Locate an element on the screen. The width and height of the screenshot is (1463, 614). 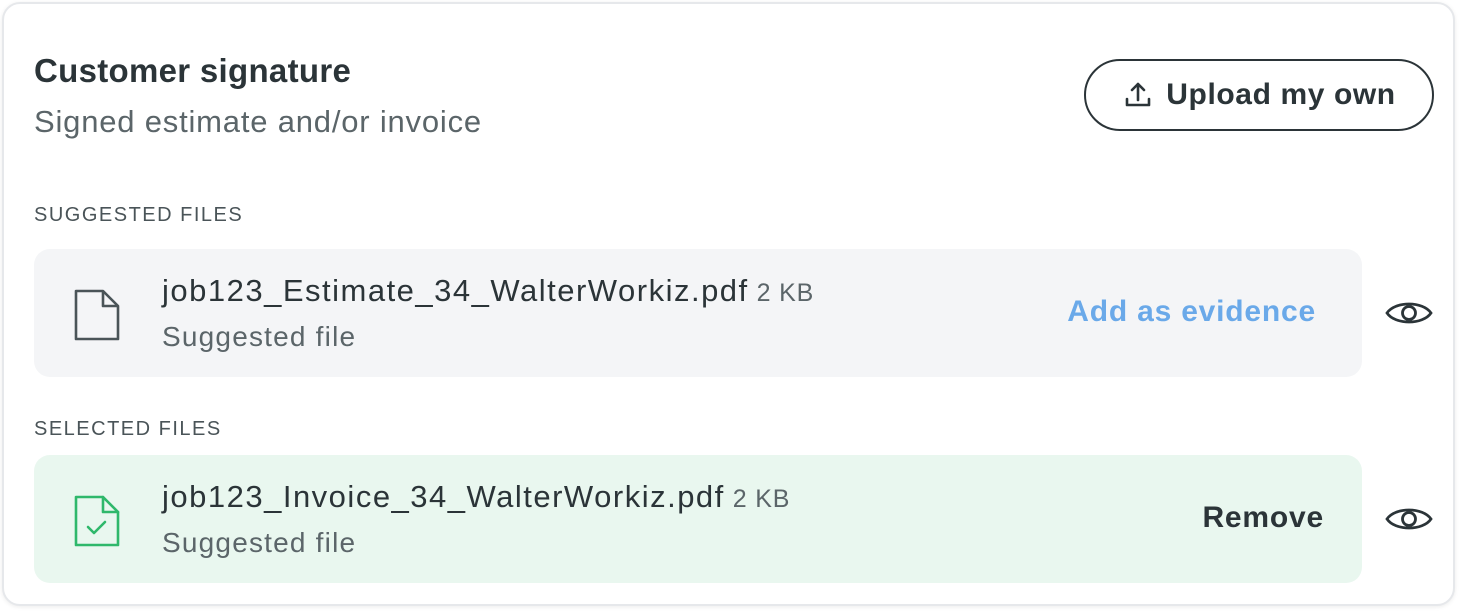
suggested-file-name: job123_Estimate_34_WalterWorkiz.pdf is located at coordinates (455, 290).